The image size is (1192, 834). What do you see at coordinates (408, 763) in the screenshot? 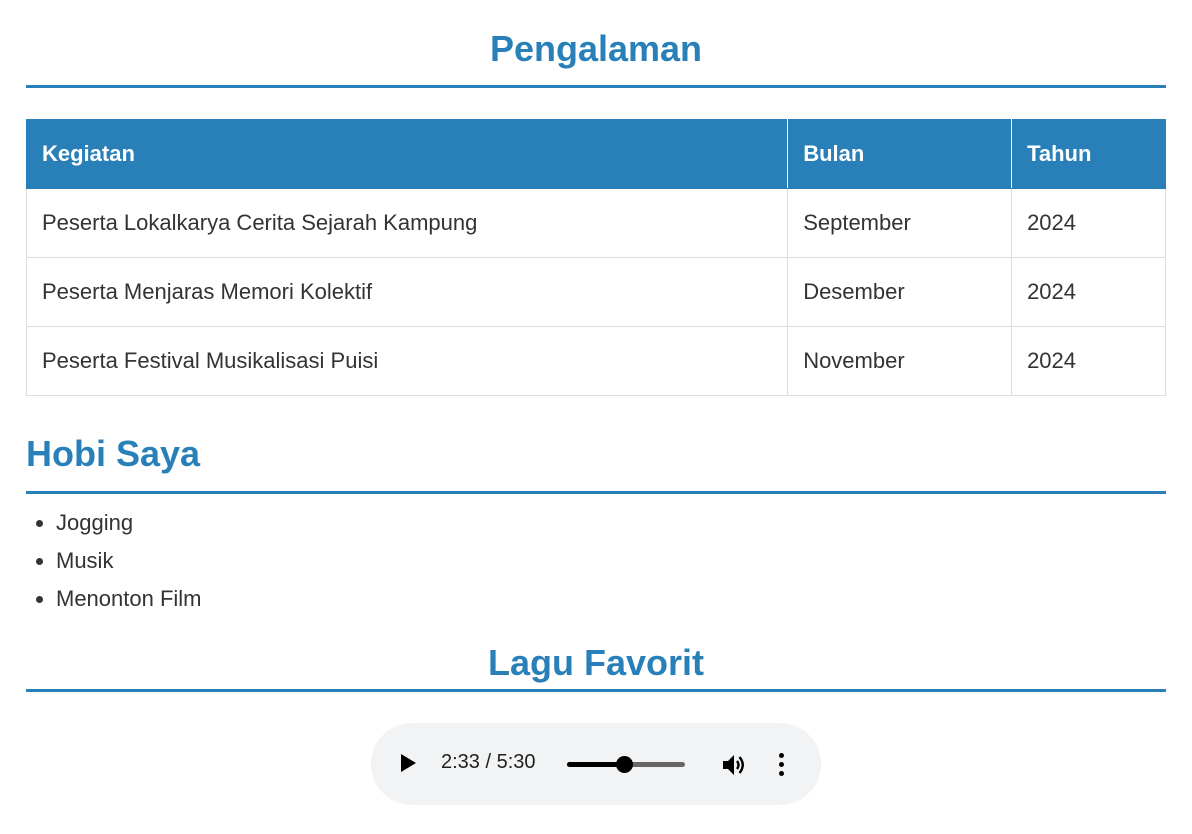
I see `play-icon` at bounding box center [408, 763].